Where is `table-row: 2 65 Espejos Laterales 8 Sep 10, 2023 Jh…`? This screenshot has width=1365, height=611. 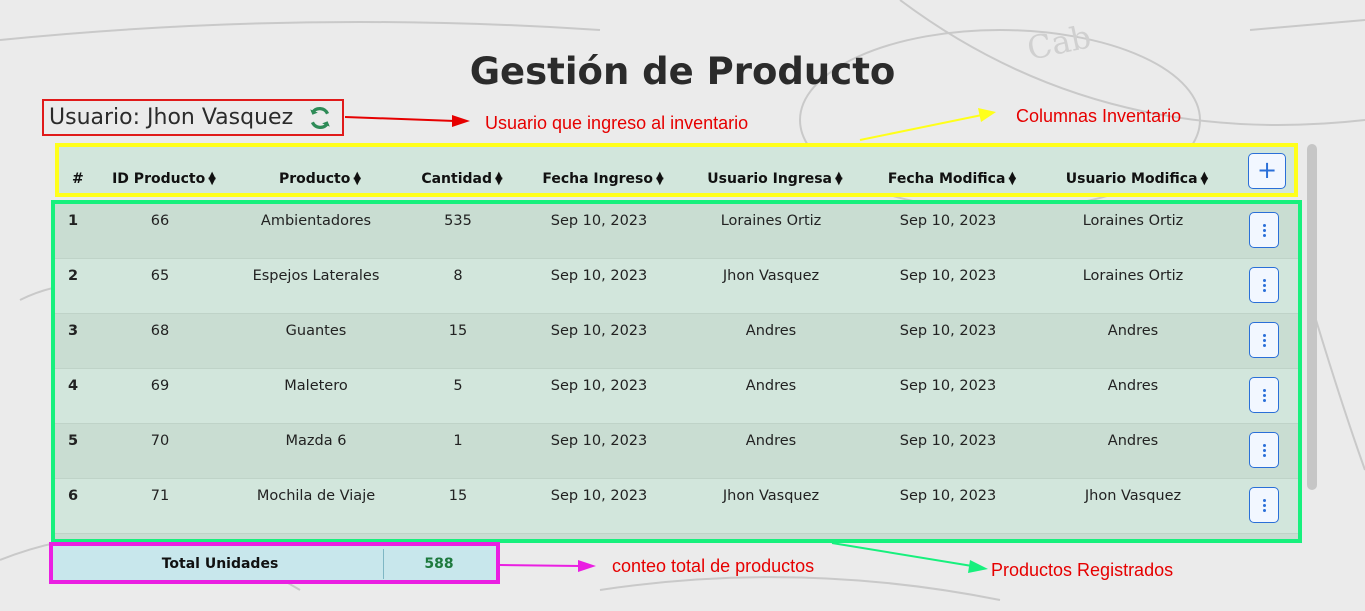
table-row: 2 65 Espejos Laterales 8 Sep 10, 2023 Jh… is located at coordinates (676, 286).